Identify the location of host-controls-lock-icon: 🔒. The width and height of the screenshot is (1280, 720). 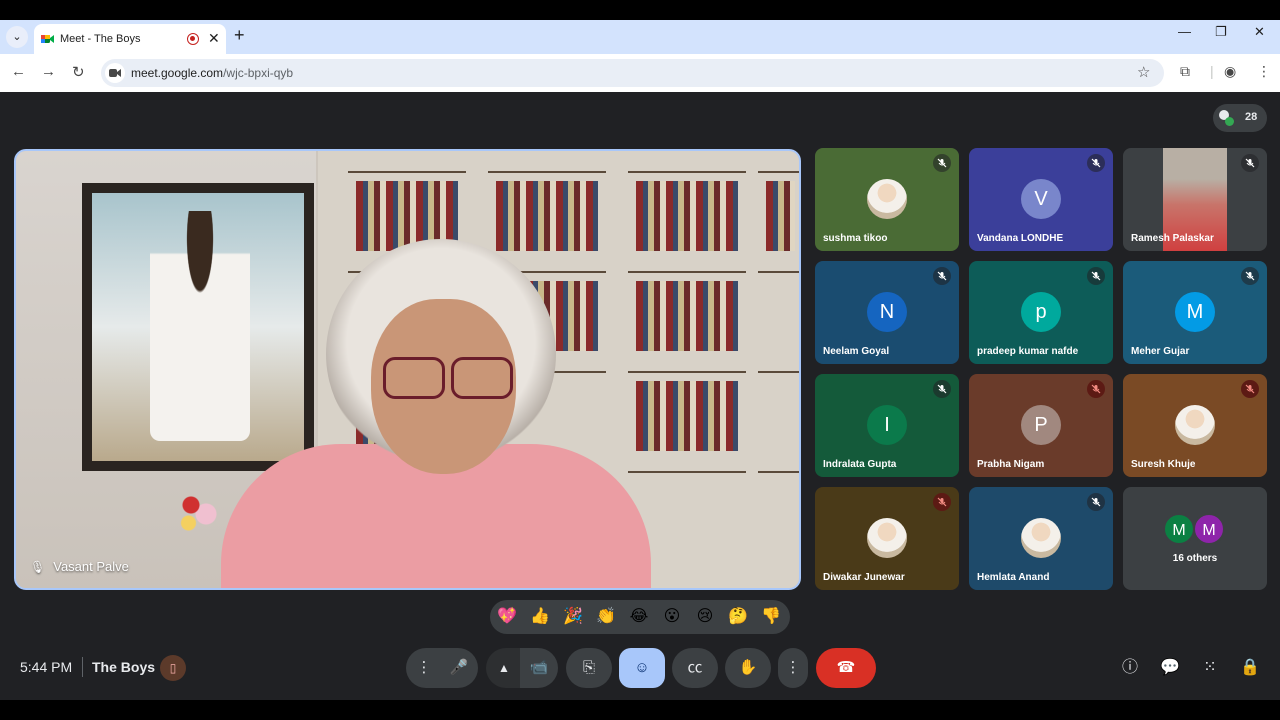
(1250, 668).